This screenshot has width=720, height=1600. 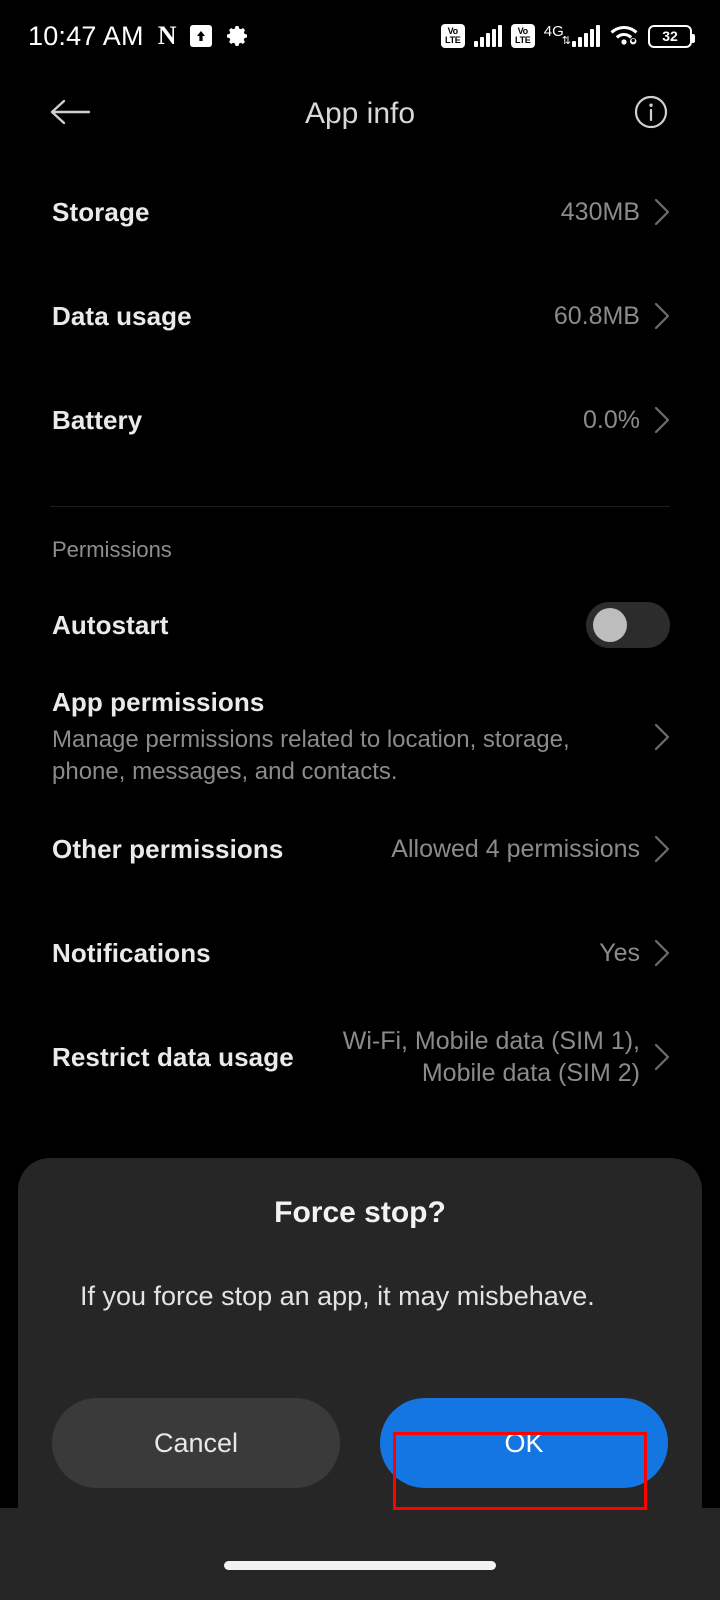 I want to click on list-item-label: App permissions, so click(x=158, y=702).